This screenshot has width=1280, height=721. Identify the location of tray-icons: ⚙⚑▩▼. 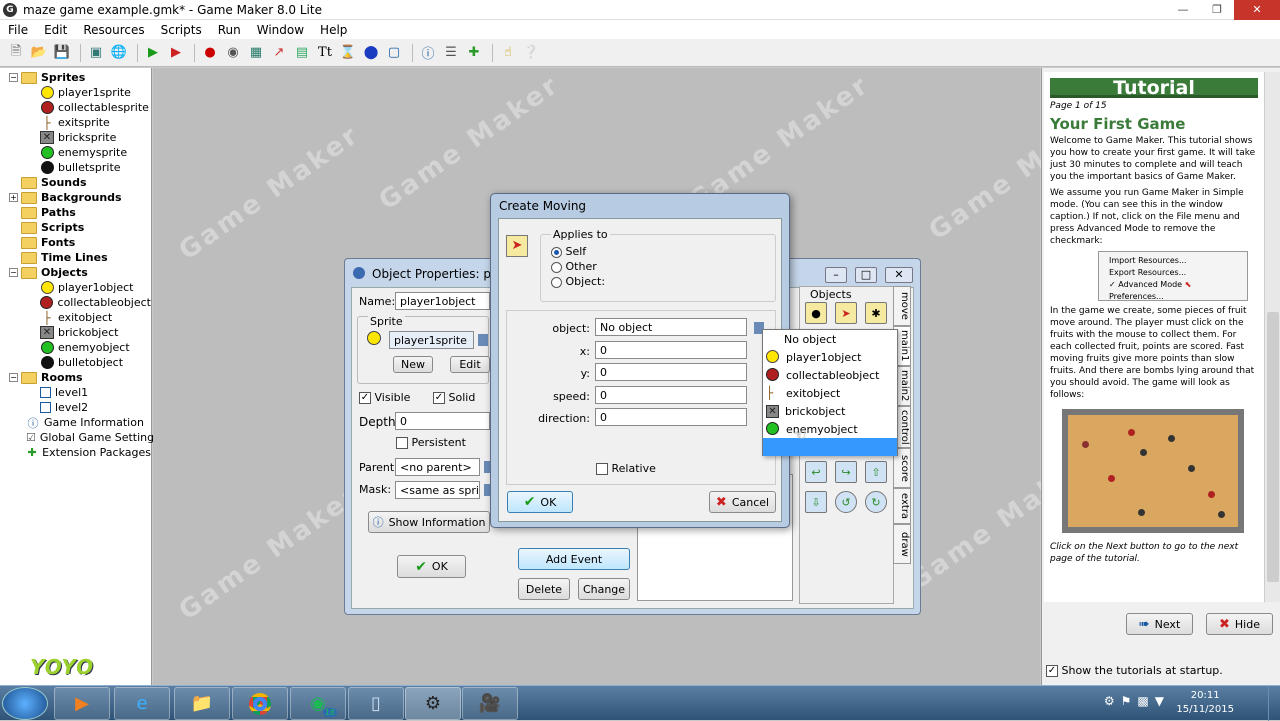
(1137, 701).